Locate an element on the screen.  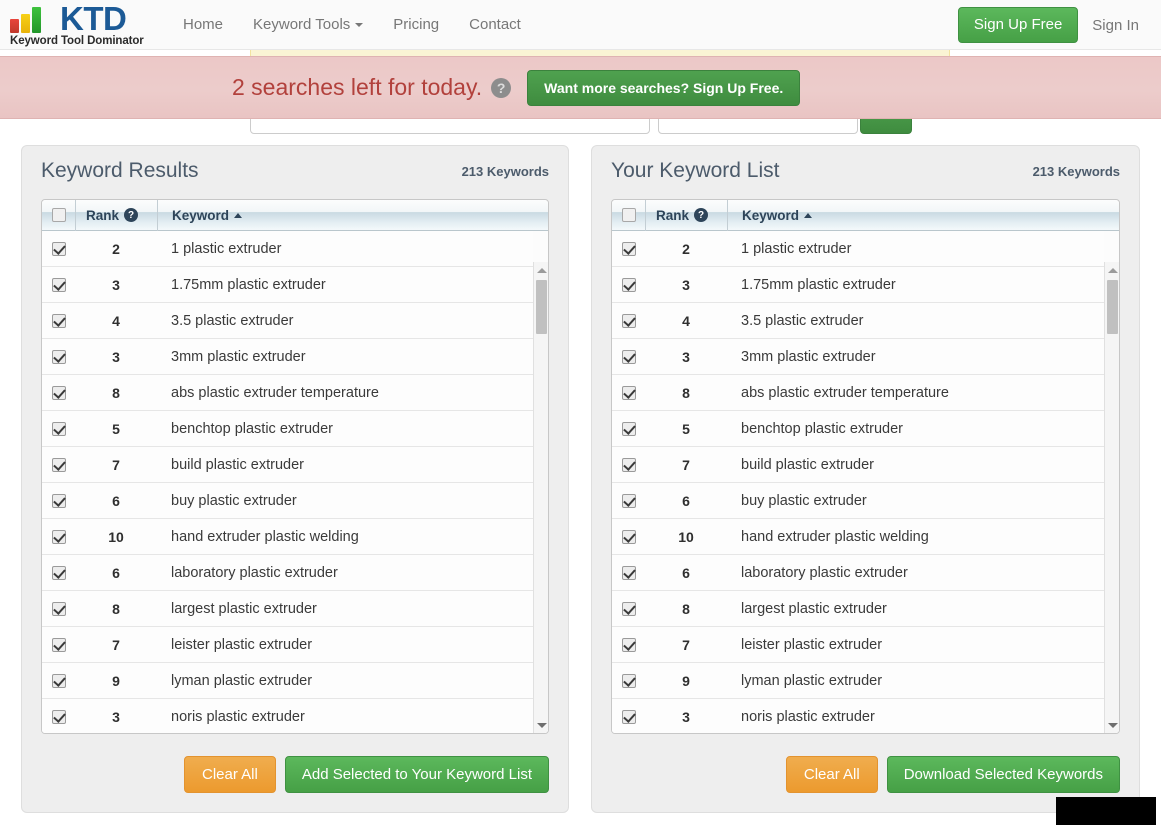
add-selected-button: Add Selected to Your Keyword List is located at coordinates (416, 774).